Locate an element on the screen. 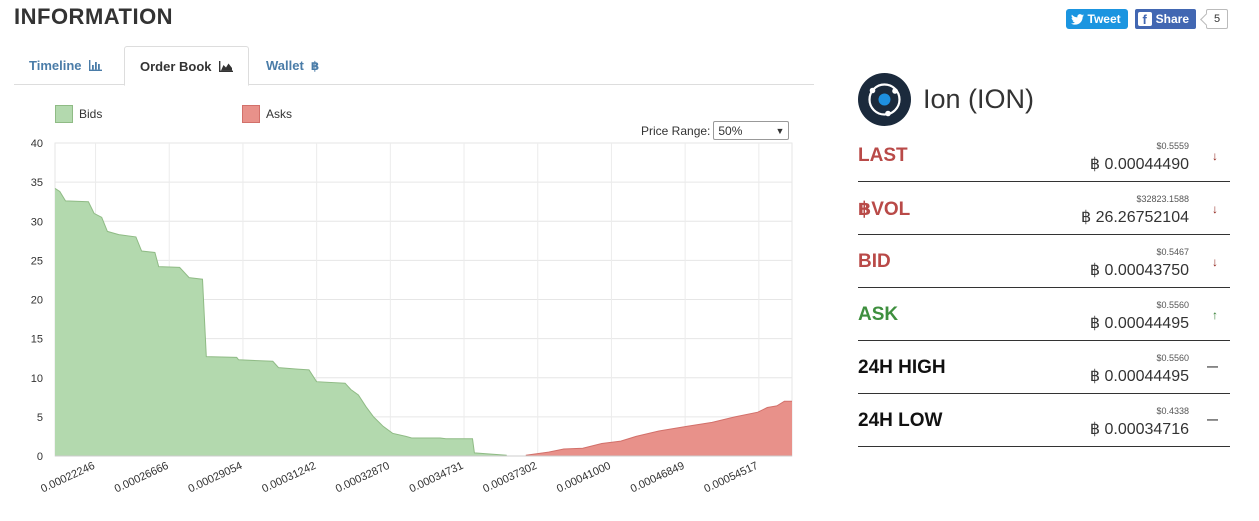  y-tick-label: 0 is located at coordinates (40, 457).